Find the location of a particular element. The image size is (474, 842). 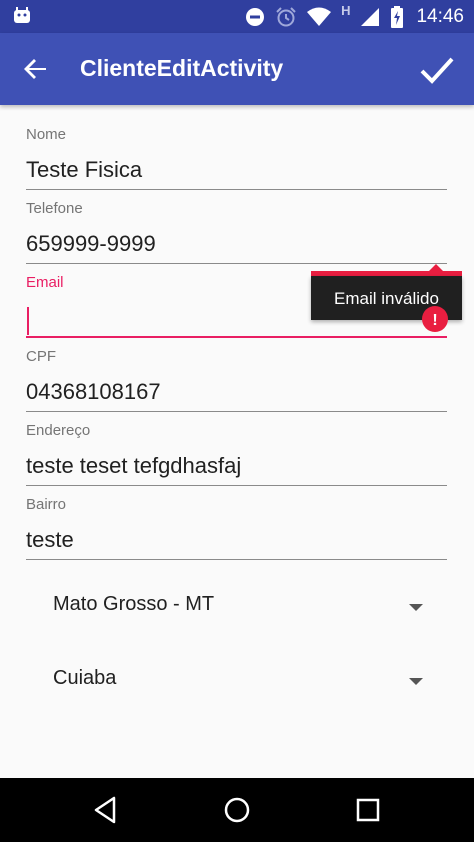

bairro-label: Bairro is located at coordinates (46, 504).